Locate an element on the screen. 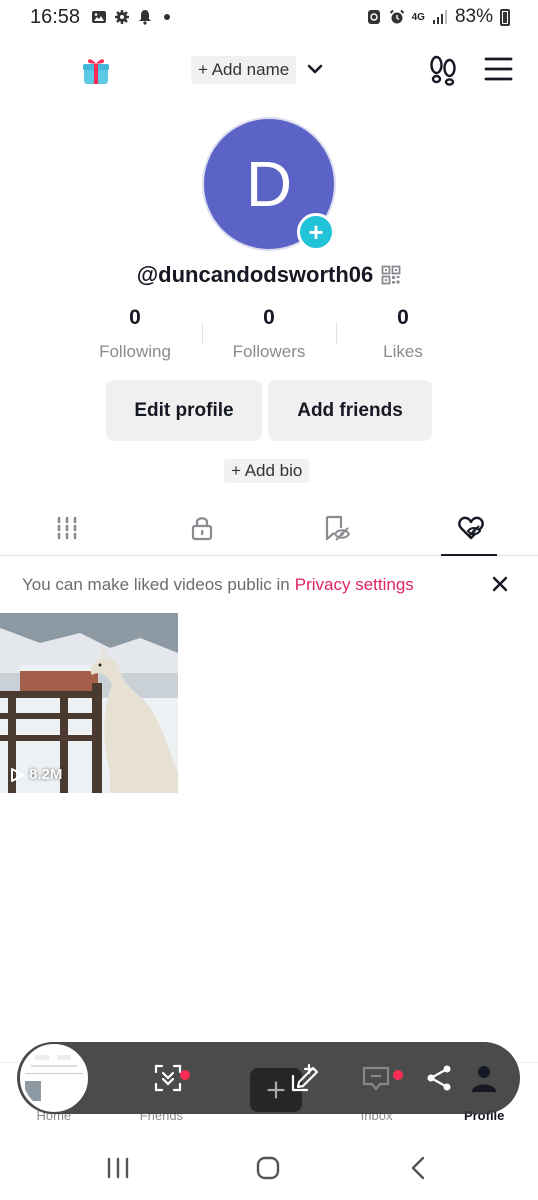 The width and height of the screenshot is (538, 1200). stat-followers-label: Followers is located at coordinates (269, 351).